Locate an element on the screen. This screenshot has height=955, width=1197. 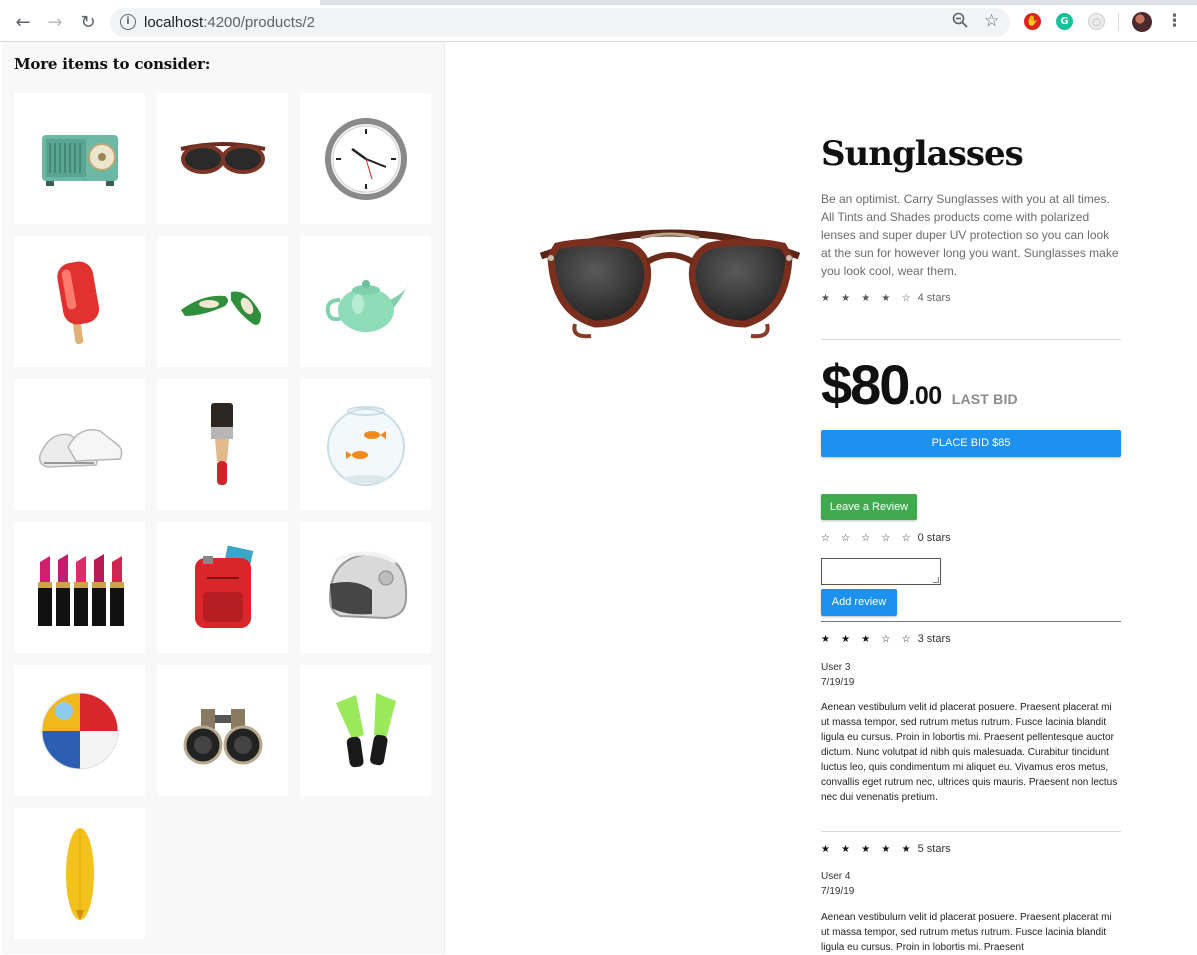
zoom-icon is located at coordinates (961, 21).